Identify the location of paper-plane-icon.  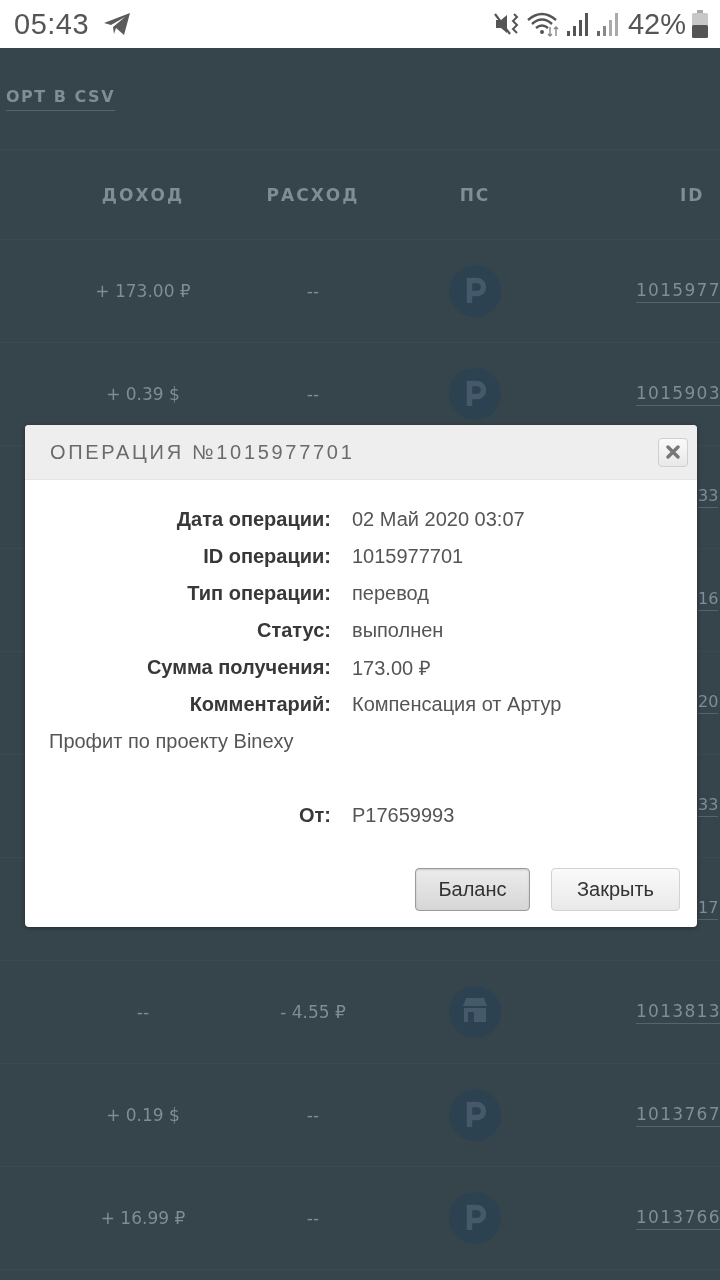
(117, 24).